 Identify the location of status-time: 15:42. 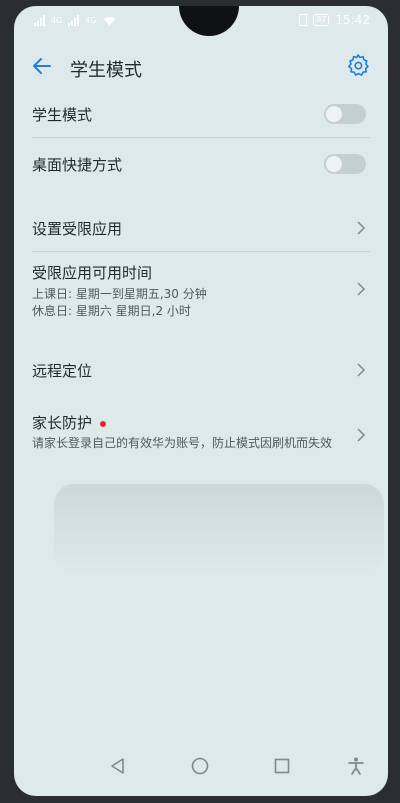
(352, 20).